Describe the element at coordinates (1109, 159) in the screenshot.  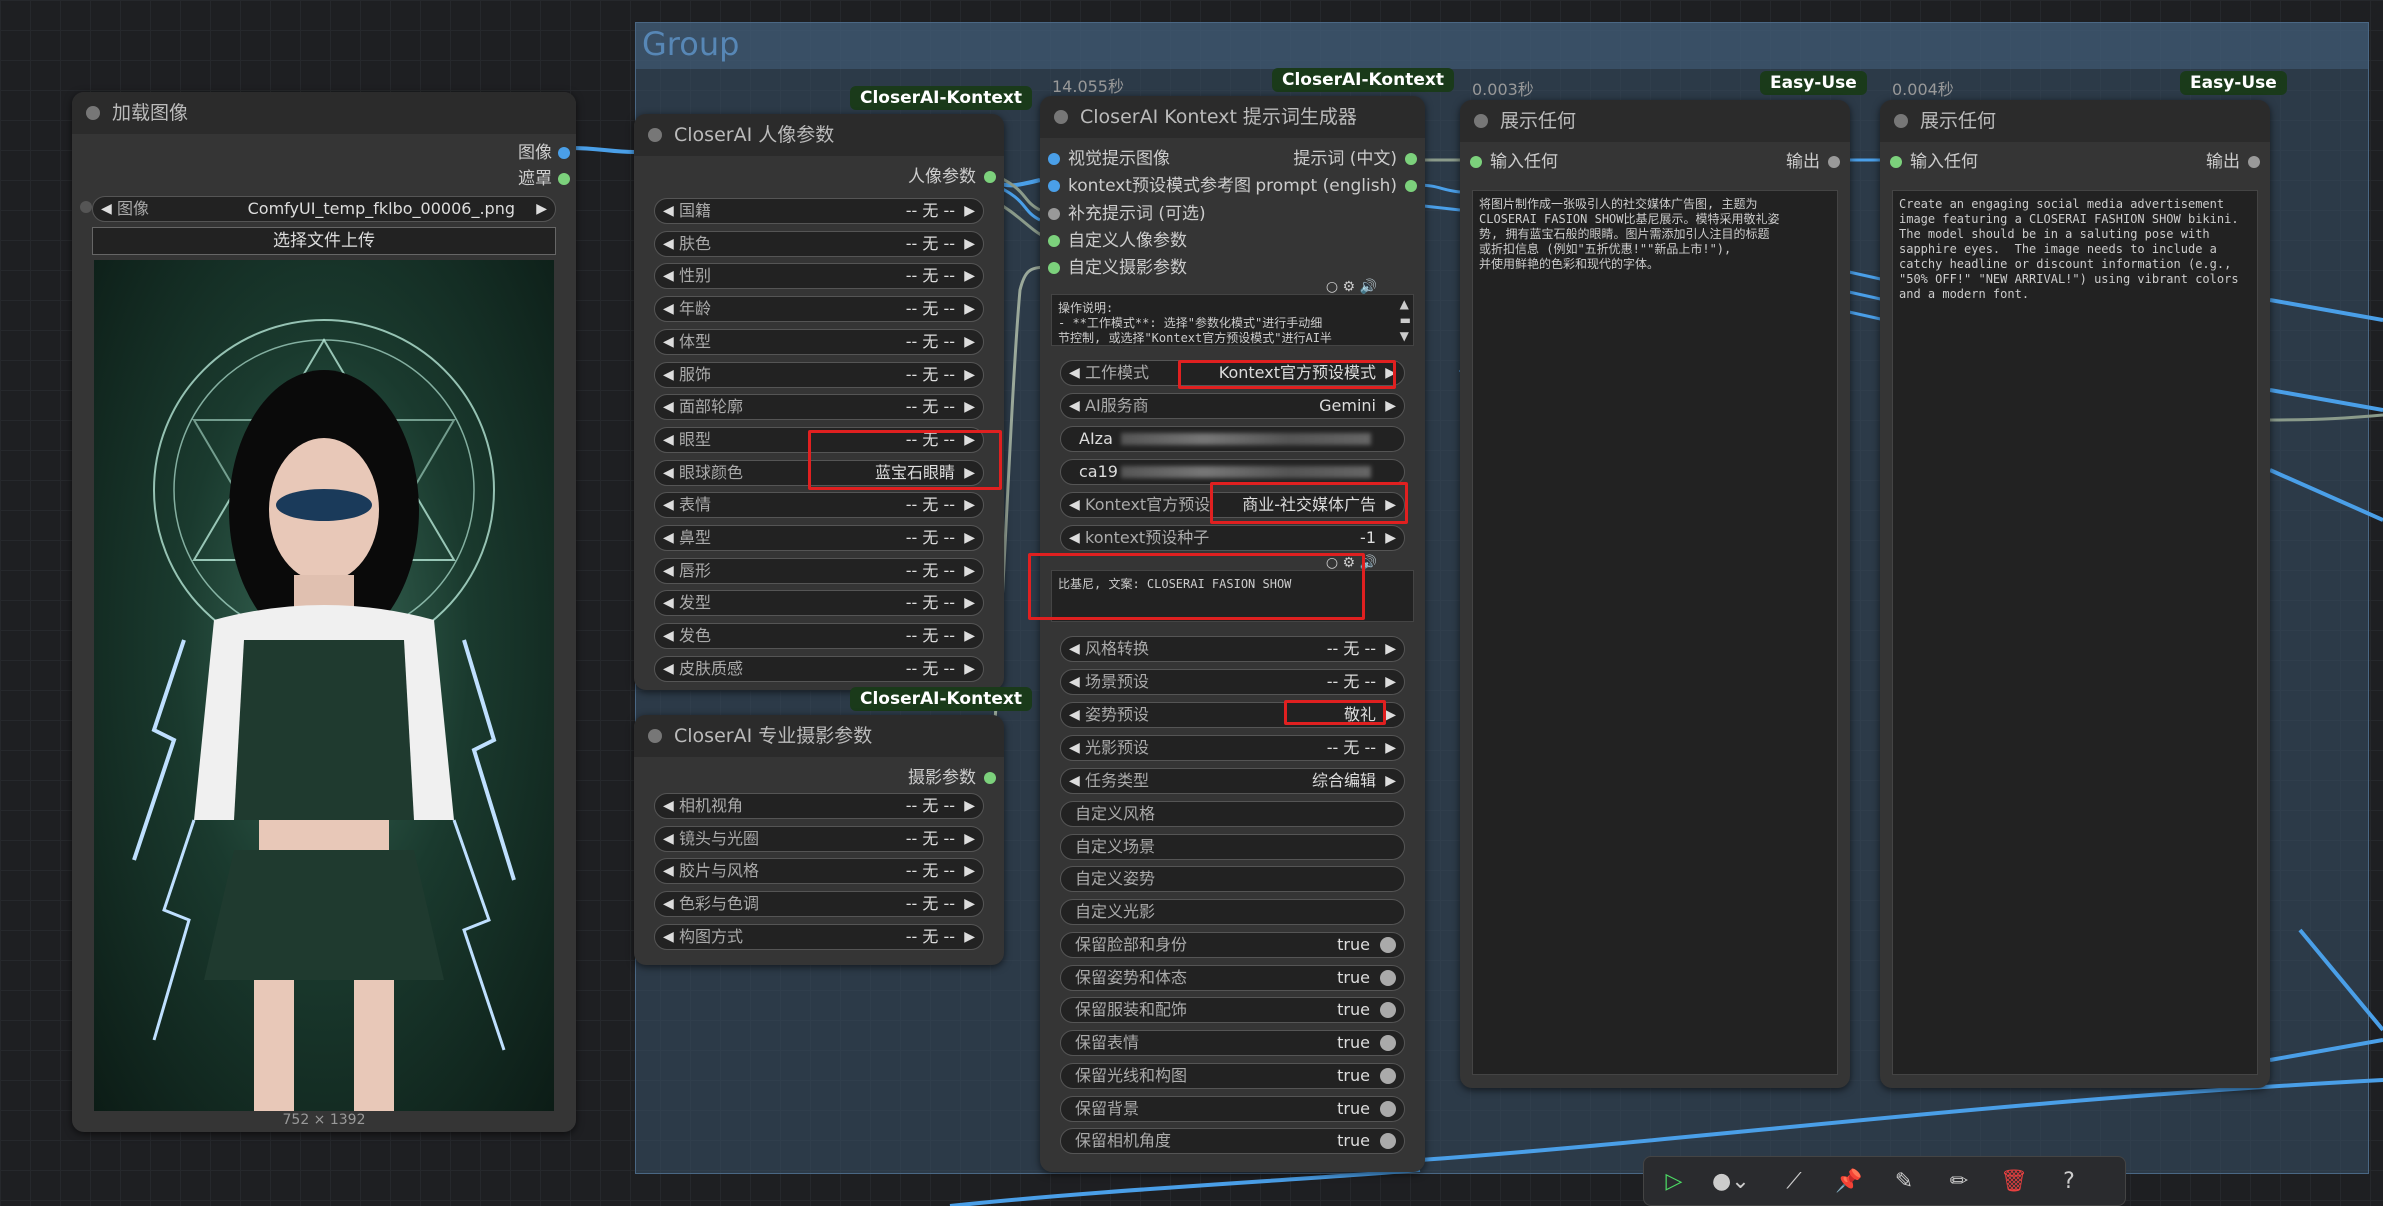
I see `input-slot-0: 视觉提示图像` at that location.